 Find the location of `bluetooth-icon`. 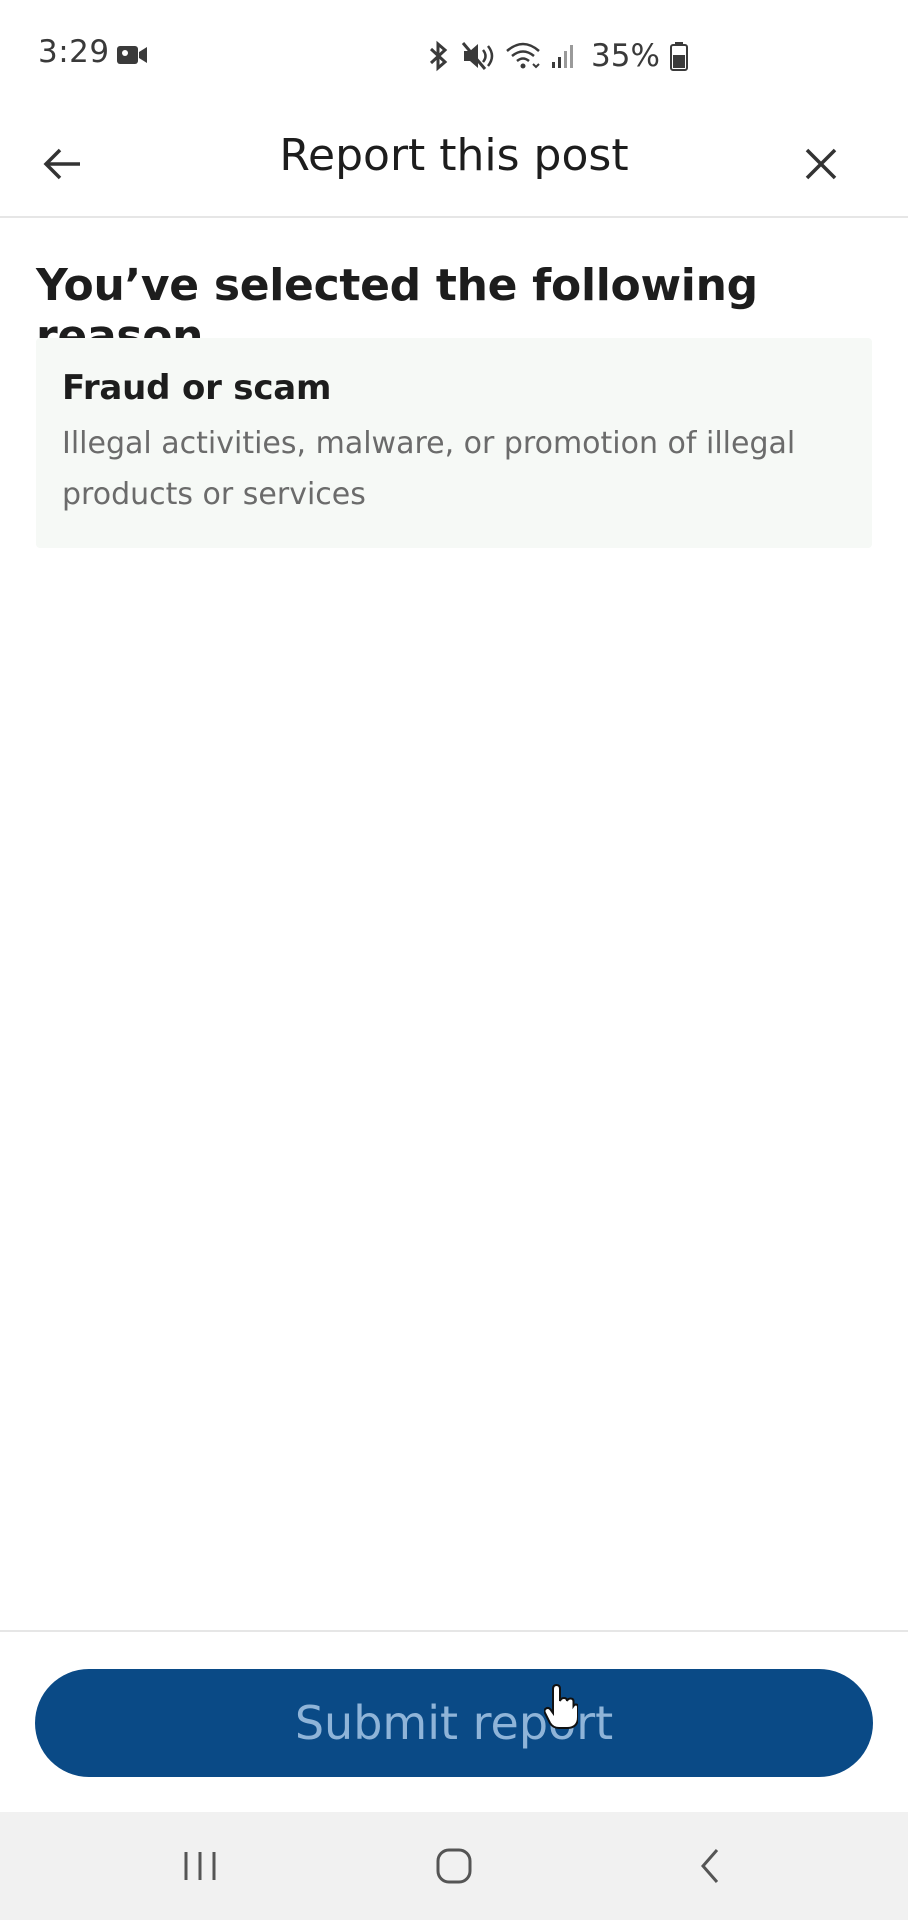

bluetooth-icon is located at coordinates (438, 56).